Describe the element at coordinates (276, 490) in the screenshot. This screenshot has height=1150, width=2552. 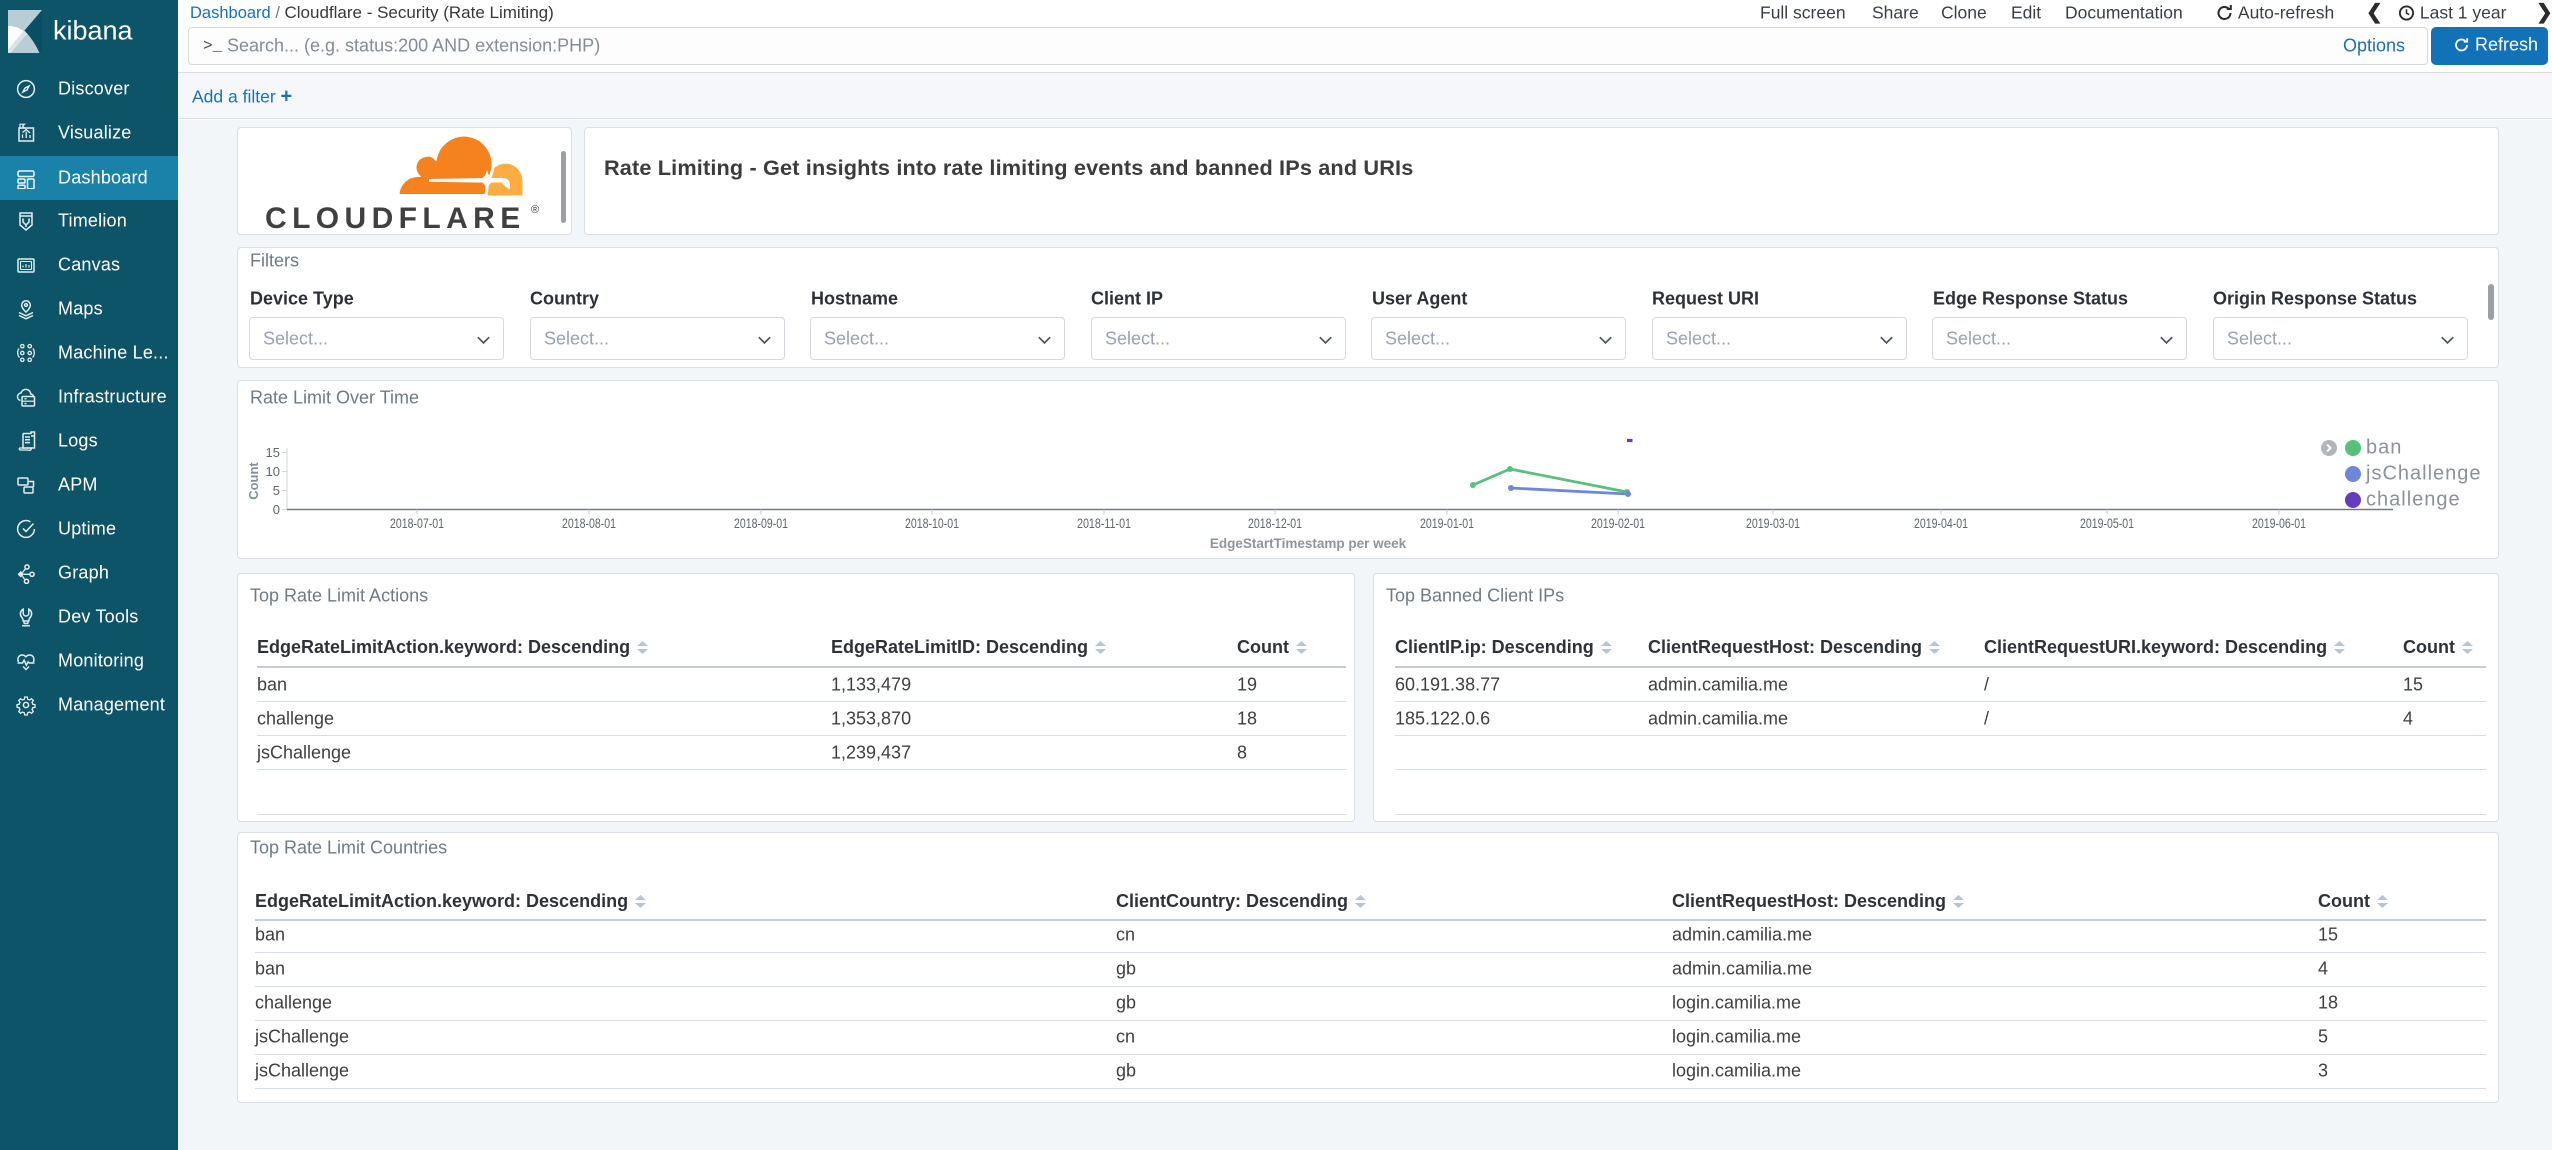
I see `svg-text: 5` at that location.